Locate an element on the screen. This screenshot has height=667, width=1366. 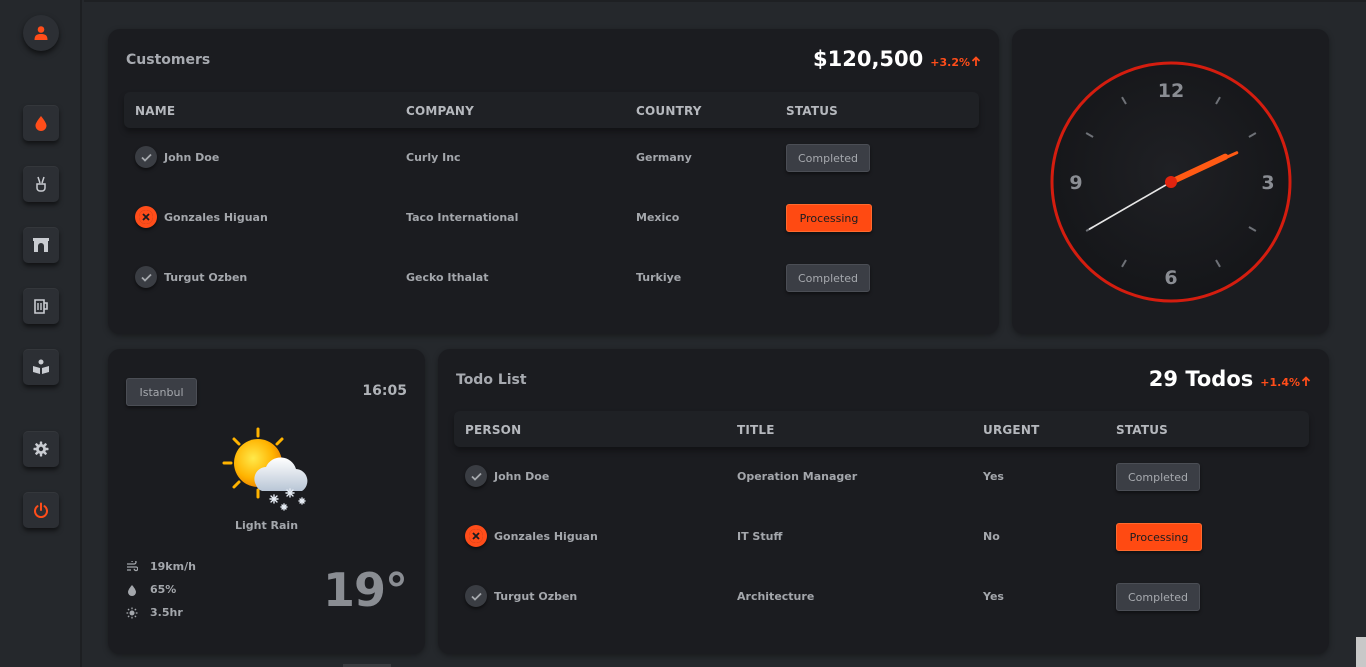
drop-icon is located at coordinates (41, 123).